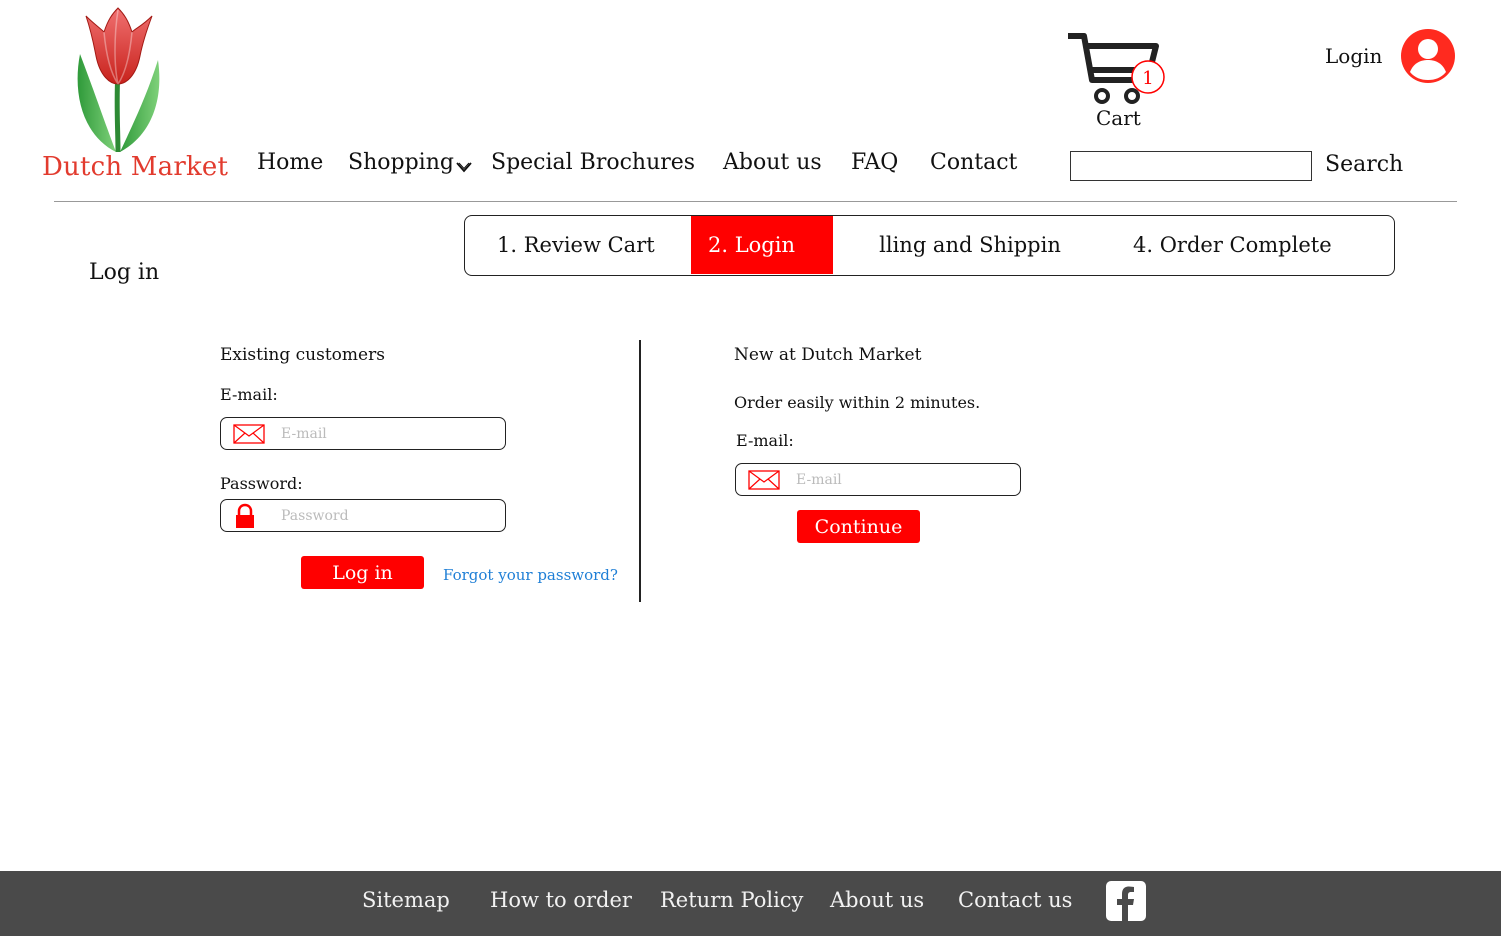  What do you see at coordinates (249, 394) in the screenshot?
I see `email-label: E-mail:` at bounding box center [249, 394].